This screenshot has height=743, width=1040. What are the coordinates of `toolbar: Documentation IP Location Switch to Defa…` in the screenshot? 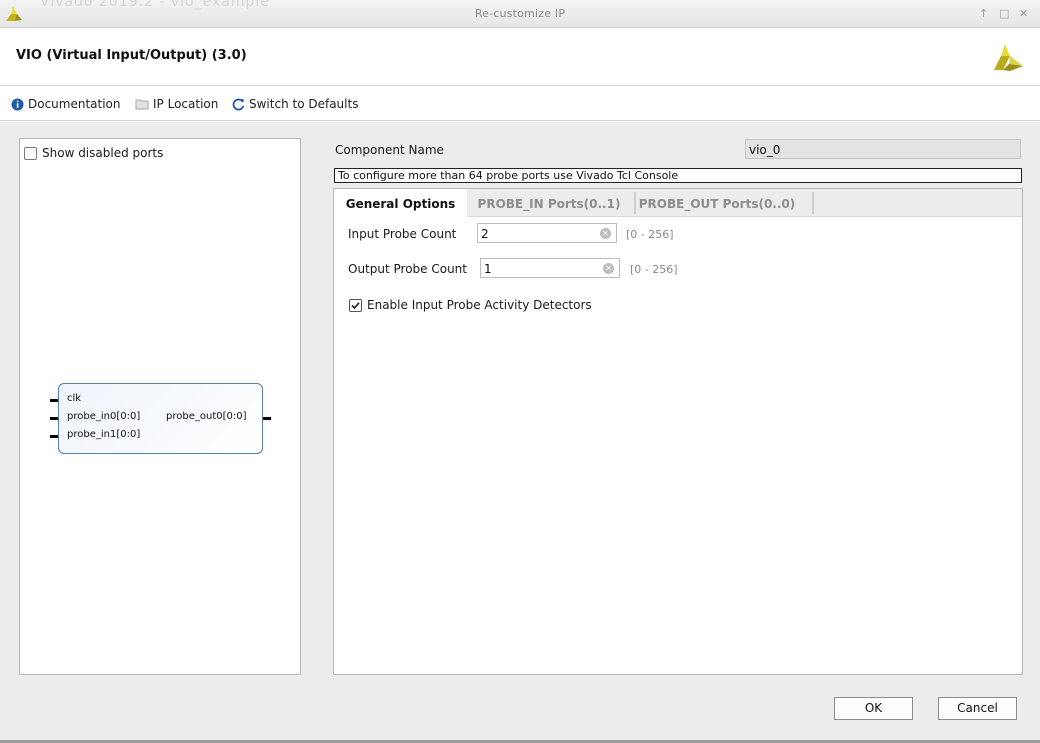 It's located at (520, 104).